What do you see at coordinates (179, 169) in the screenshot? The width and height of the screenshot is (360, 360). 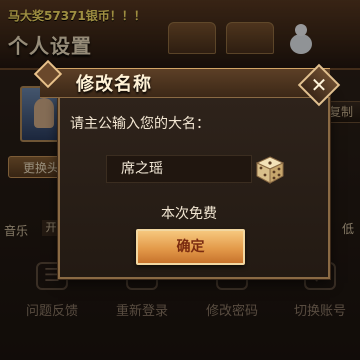 I see `name-input: 席之瑶` at bounding box center [179, 169].